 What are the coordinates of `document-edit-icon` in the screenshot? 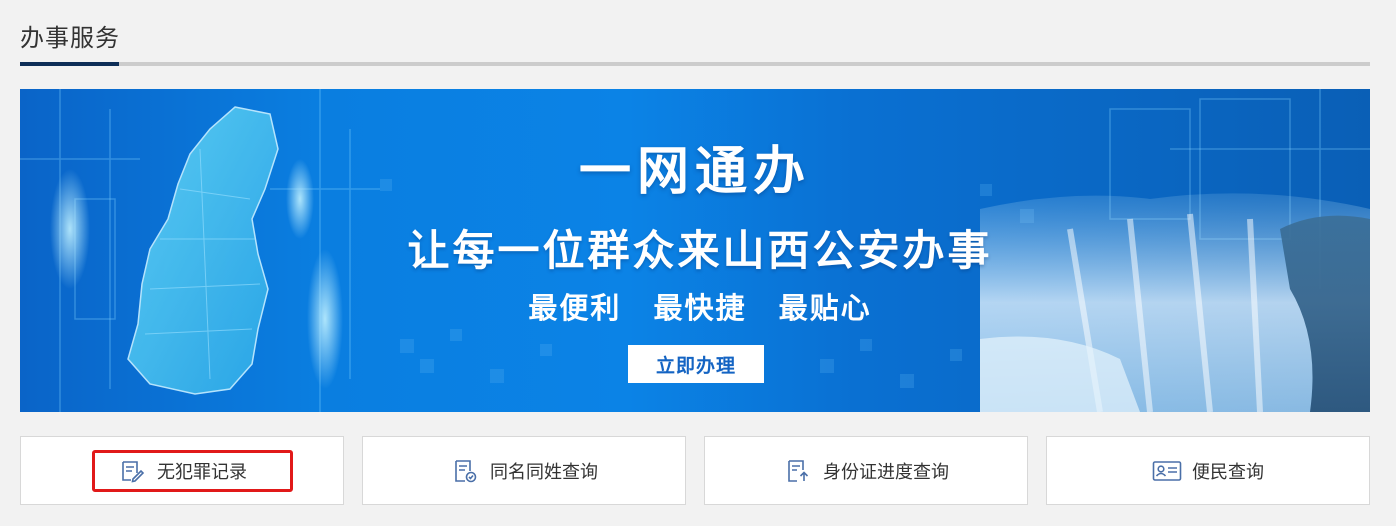 It's located at (132, 471).